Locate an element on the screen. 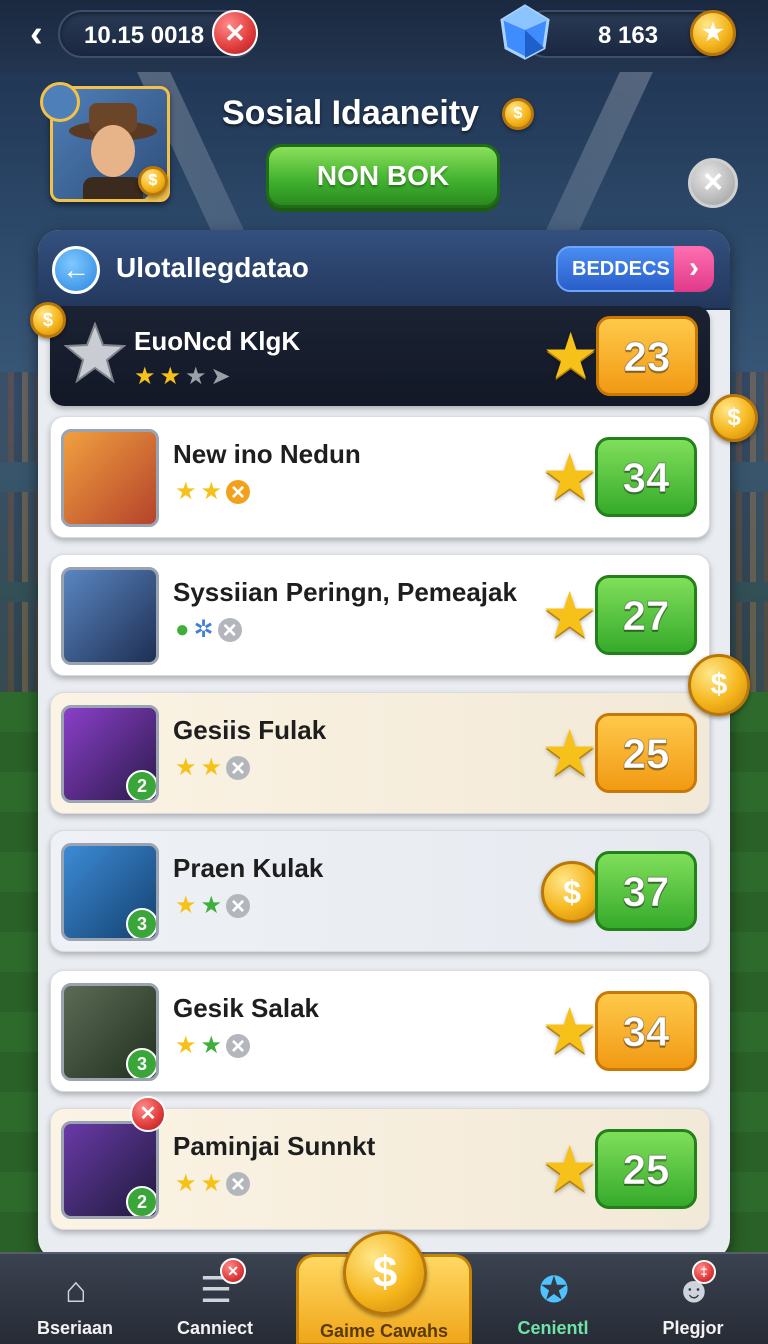 The image size is (768, 1344). player-row: 3 Gesik Salak ★ ★ × ★ 34 is located at coordinates (380, 1031).